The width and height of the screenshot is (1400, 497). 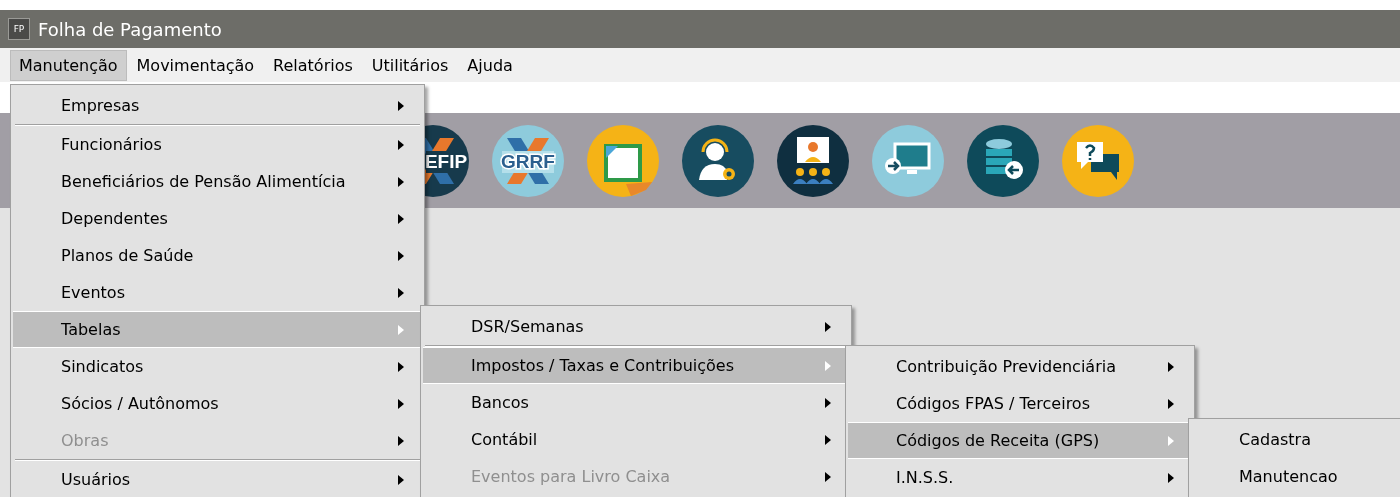 I want to click on menu-item: Empresas, so click(x=217, y=105).